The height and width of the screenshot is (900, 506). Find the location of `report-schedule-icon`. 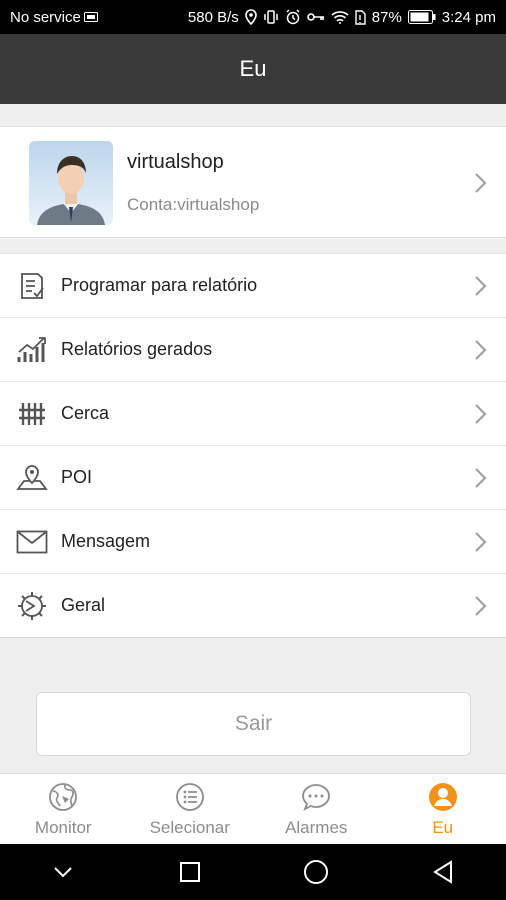

report-schedule-icon is located at coordinates (32, 286).